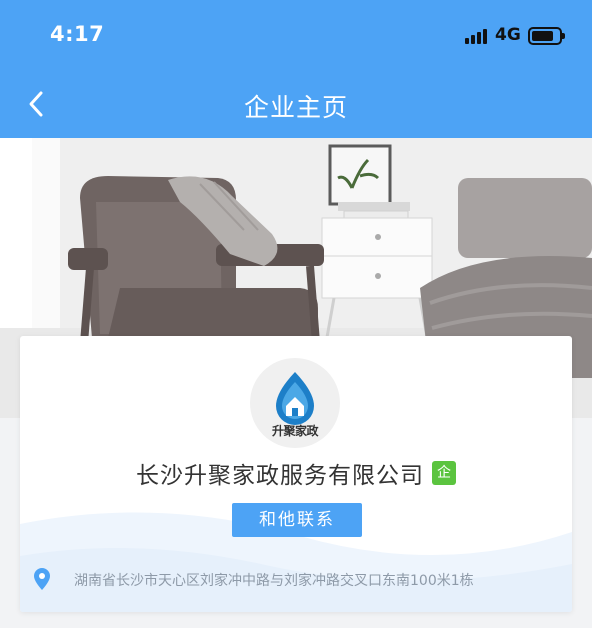 This screenshot has height=628, width=592. I want to click on page-title: 企业主页, so click(295, 107).